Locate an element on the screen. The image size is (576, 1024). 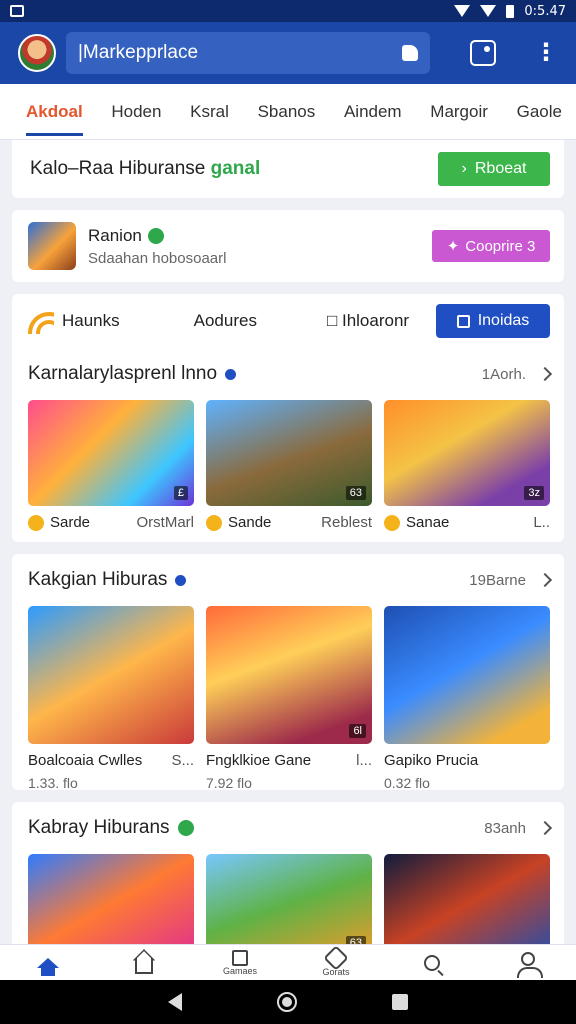
nav-profile is located at coordinates (528, 964).